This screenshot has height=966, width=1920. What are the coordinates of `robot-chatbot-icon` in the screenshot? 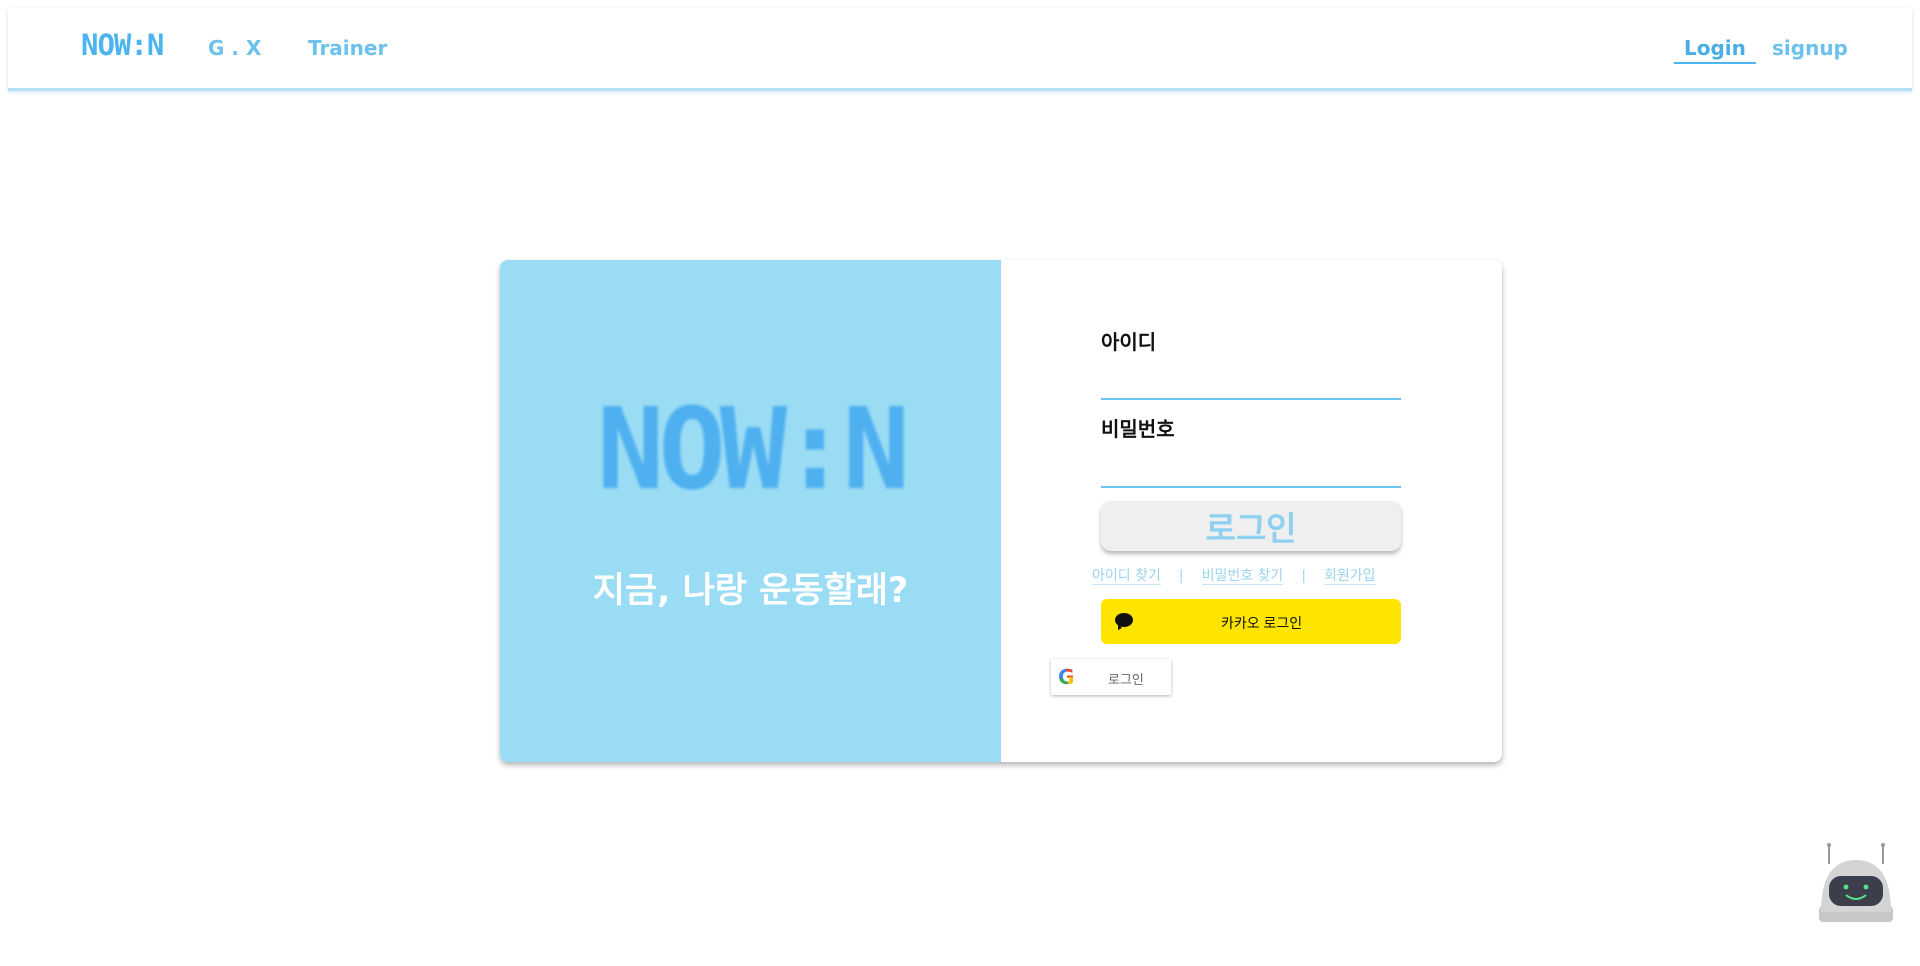 It's located at (1856, 882).